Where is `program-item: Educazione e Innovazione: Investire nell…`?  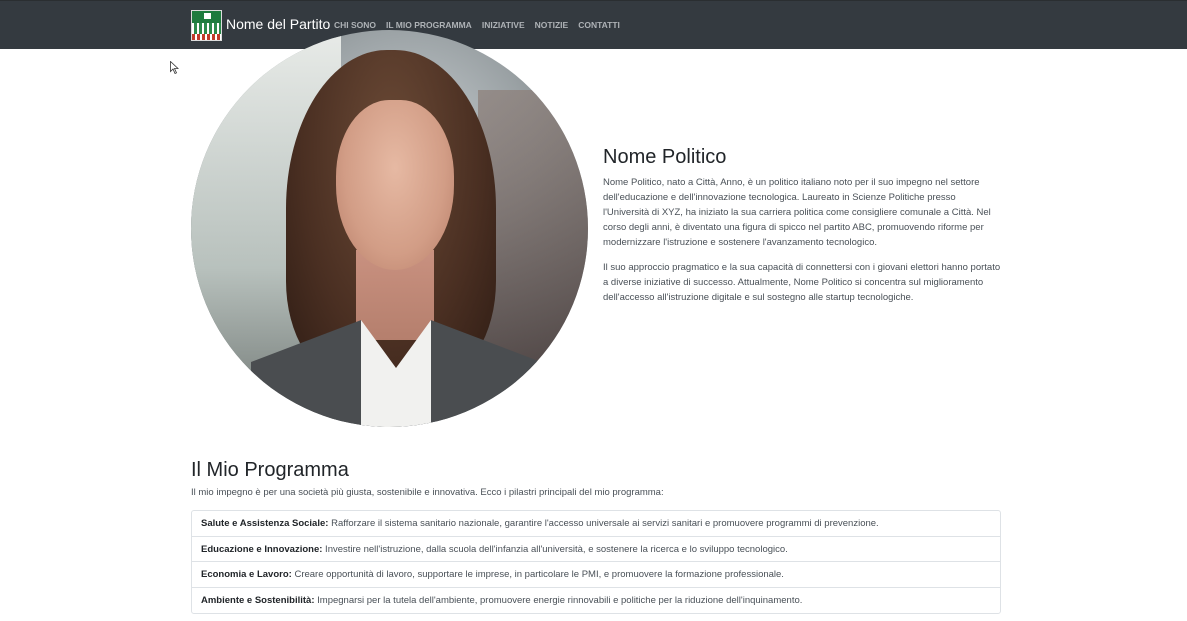 program-item: Educazione e Innovazione: Investire nell… is located at coordinates (596, 549).